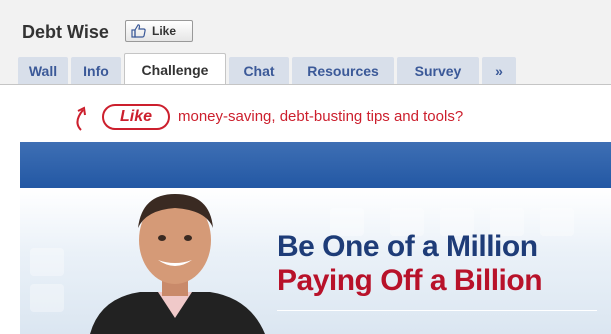  I want to click on like-button-label: Like, so click(164, 31).